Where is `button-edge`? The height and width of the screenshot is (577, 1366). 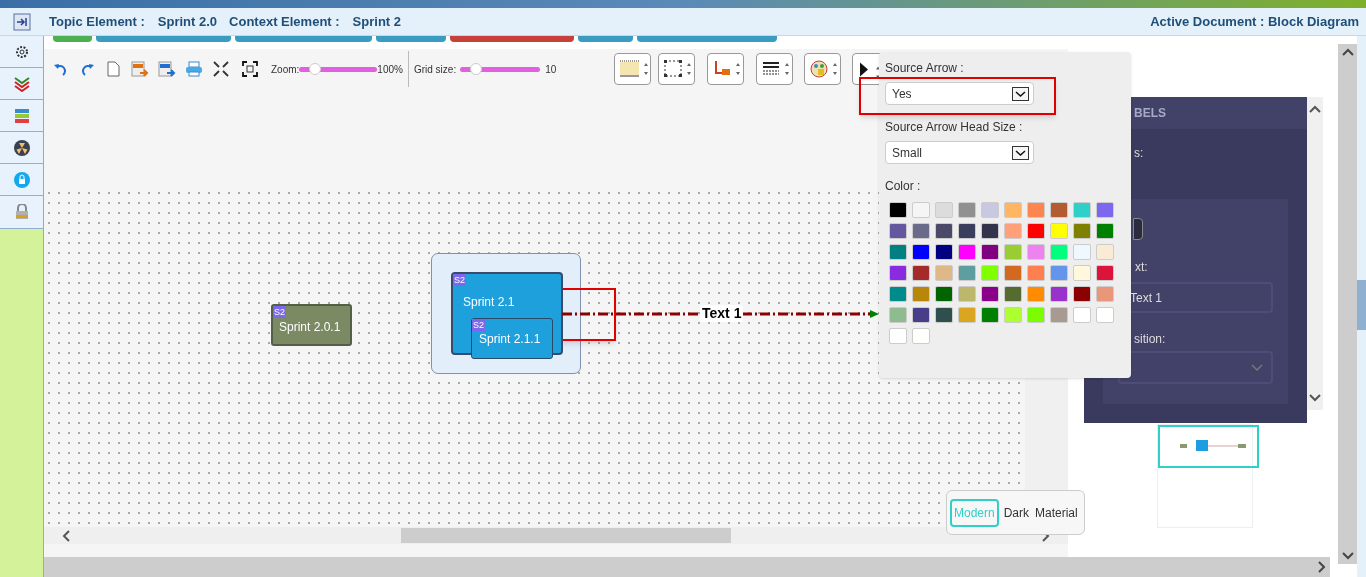 button-edge is located at coordinates (72, 39).